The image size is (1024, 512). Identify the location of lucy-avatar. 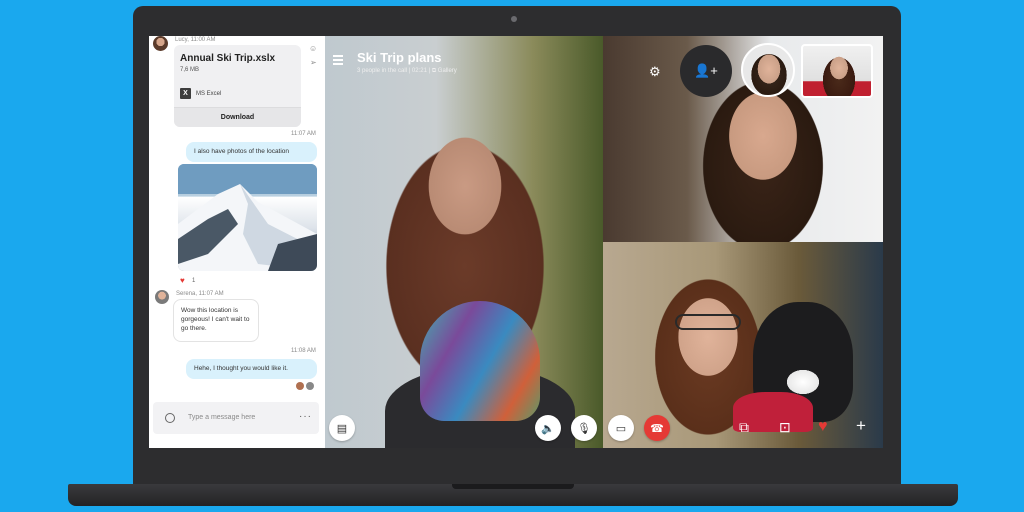
(160, 43).